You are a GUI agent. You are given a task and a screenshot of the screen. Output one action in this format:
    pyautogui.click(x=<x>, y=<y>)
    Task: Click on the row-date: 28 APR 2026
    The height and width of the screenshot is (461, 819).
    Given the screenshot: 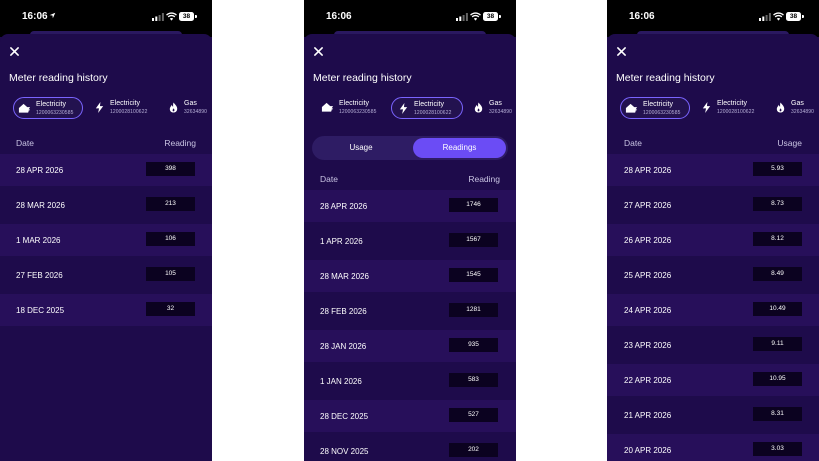 What is the action you would take?
    pyautogui.click(x=344, y=206)
    